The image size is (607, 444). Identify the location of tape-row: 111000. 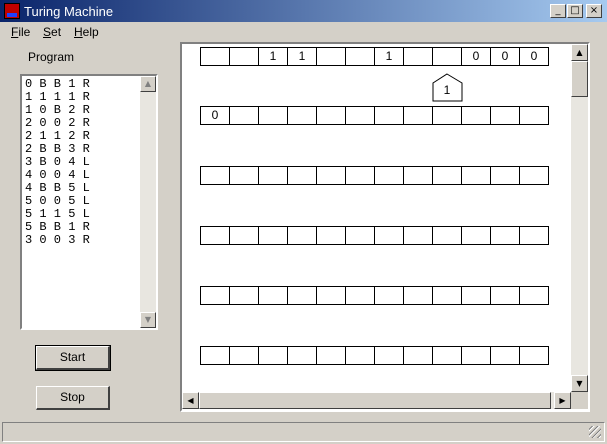
(374, 56).